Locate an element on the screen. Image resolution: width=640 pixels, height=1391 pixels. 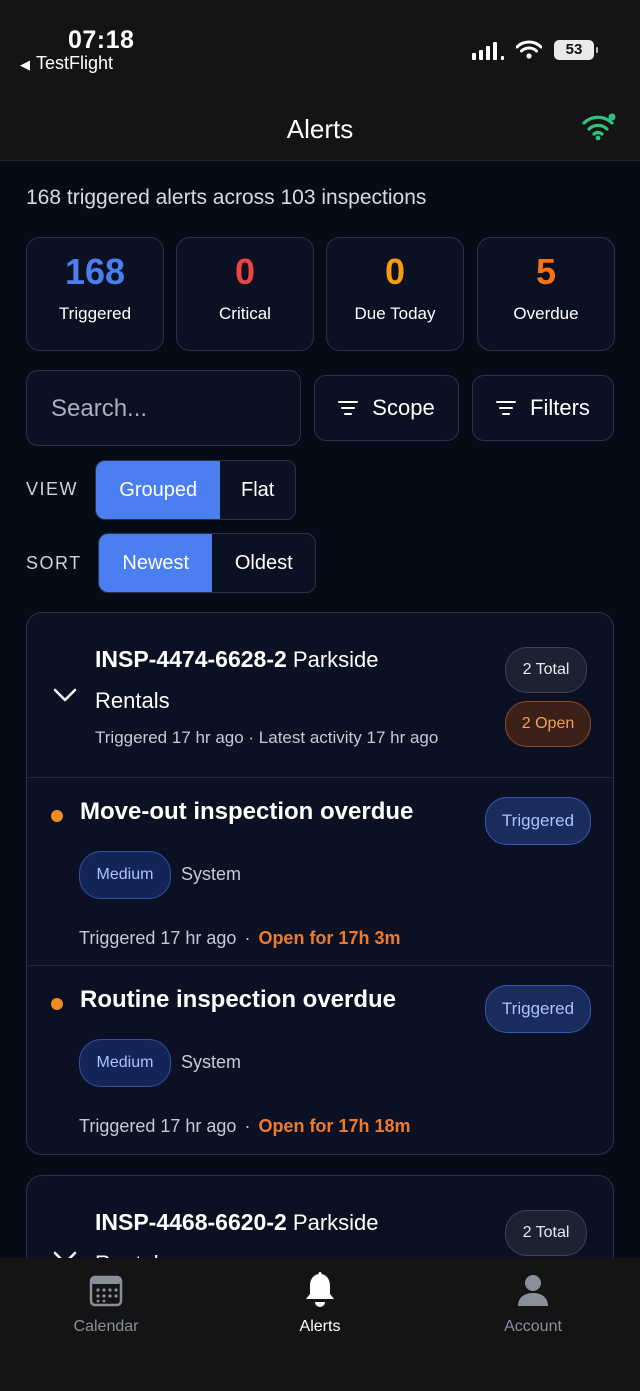
open-duration: Open for 17h 3m is located at coordinates (329, 938).